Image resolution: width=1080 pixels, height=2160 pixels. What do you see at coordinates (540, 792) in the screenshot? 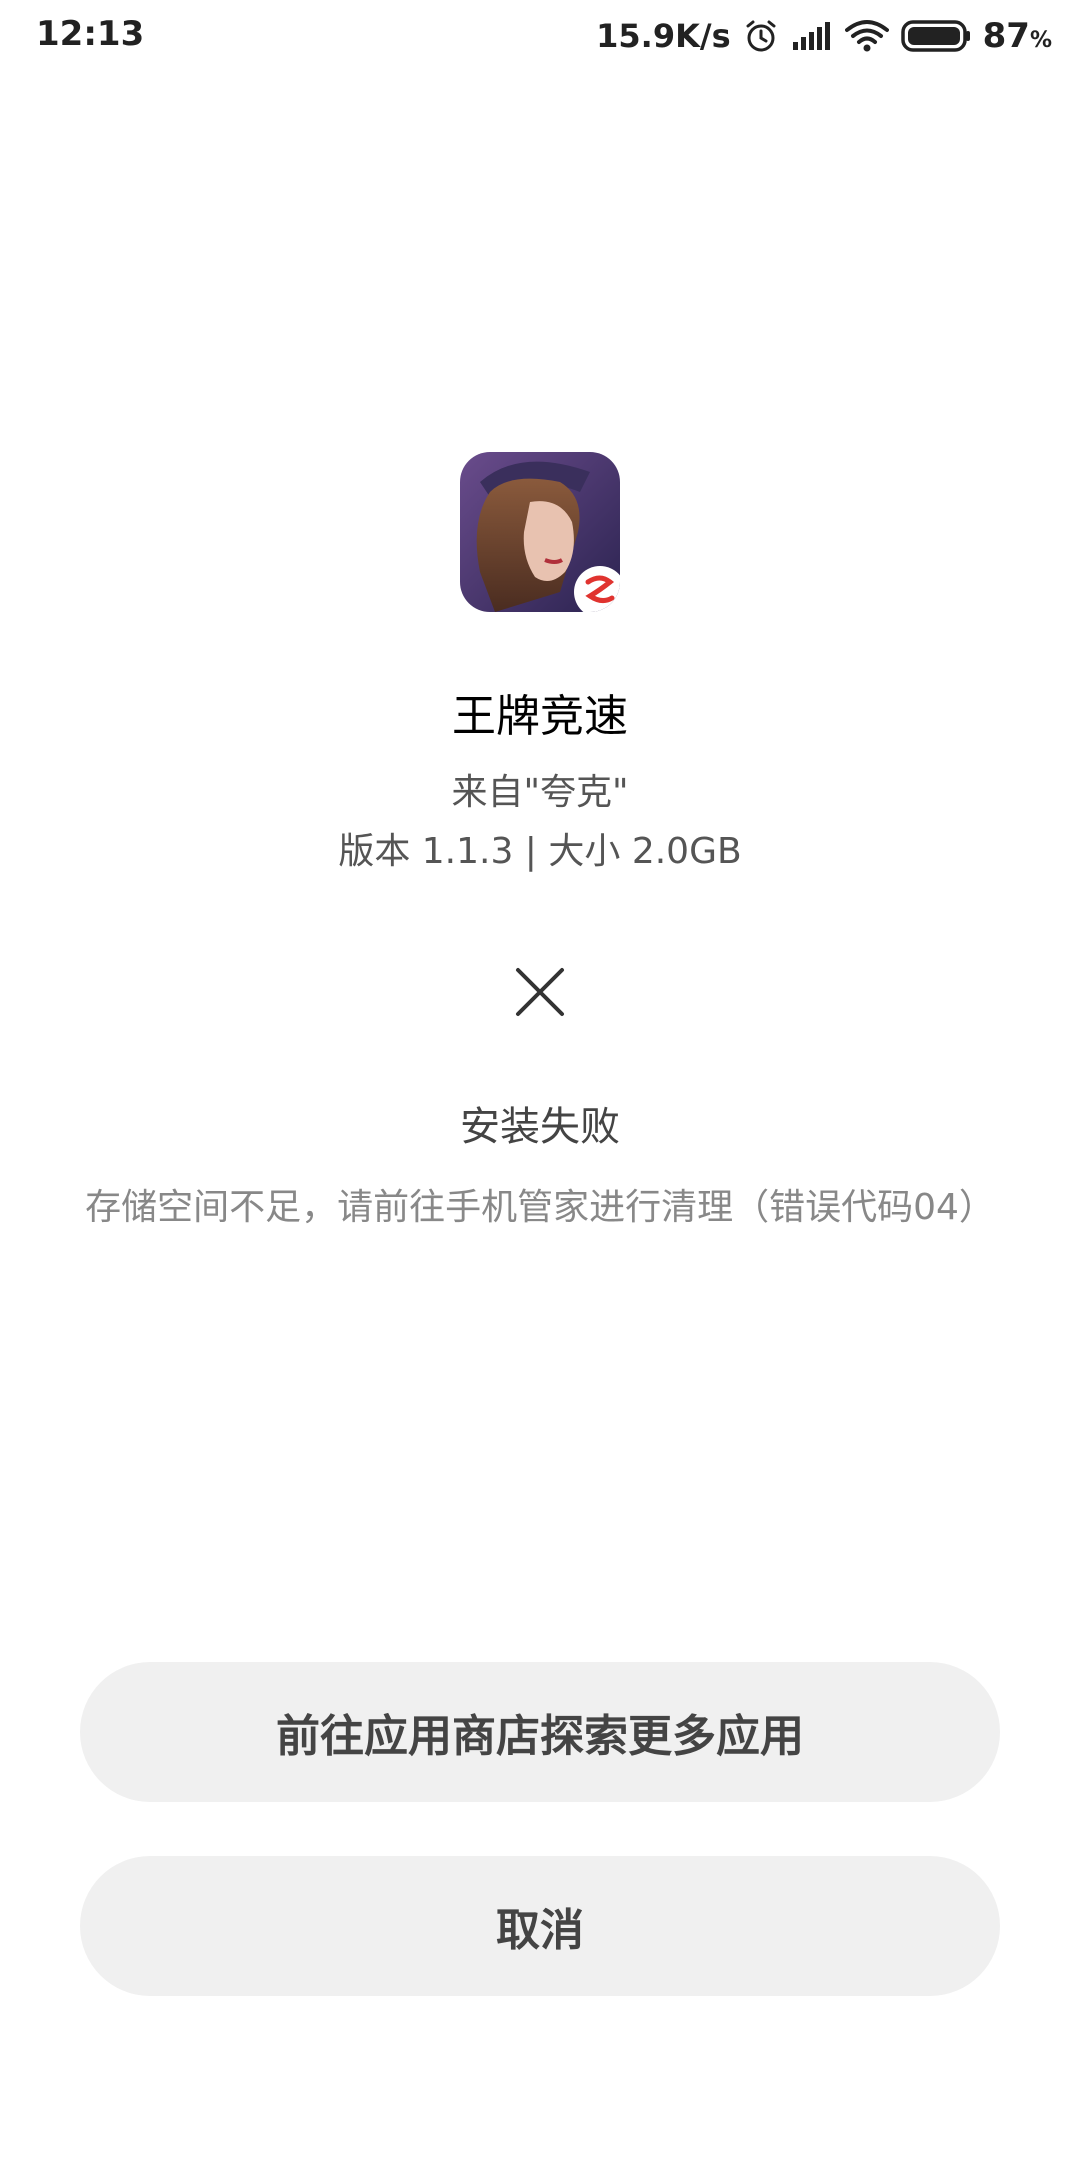
I see `app-source: 来自"夸克"` at bounding box center [540, 792].